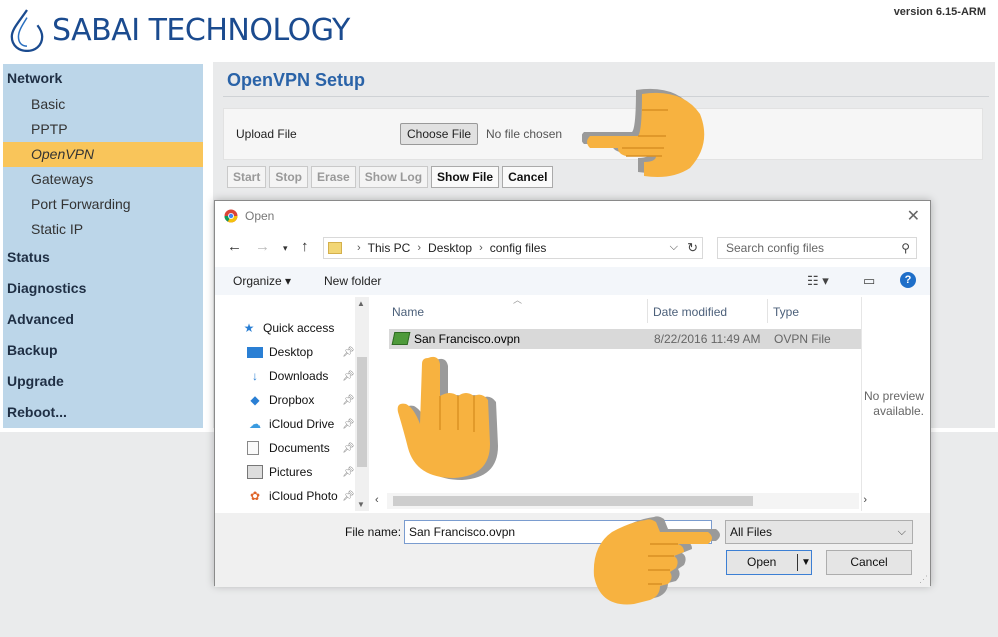  Describe the element at coordinates (27, 30) in the screenshot. I see `sabai-logo-icon` at that location.